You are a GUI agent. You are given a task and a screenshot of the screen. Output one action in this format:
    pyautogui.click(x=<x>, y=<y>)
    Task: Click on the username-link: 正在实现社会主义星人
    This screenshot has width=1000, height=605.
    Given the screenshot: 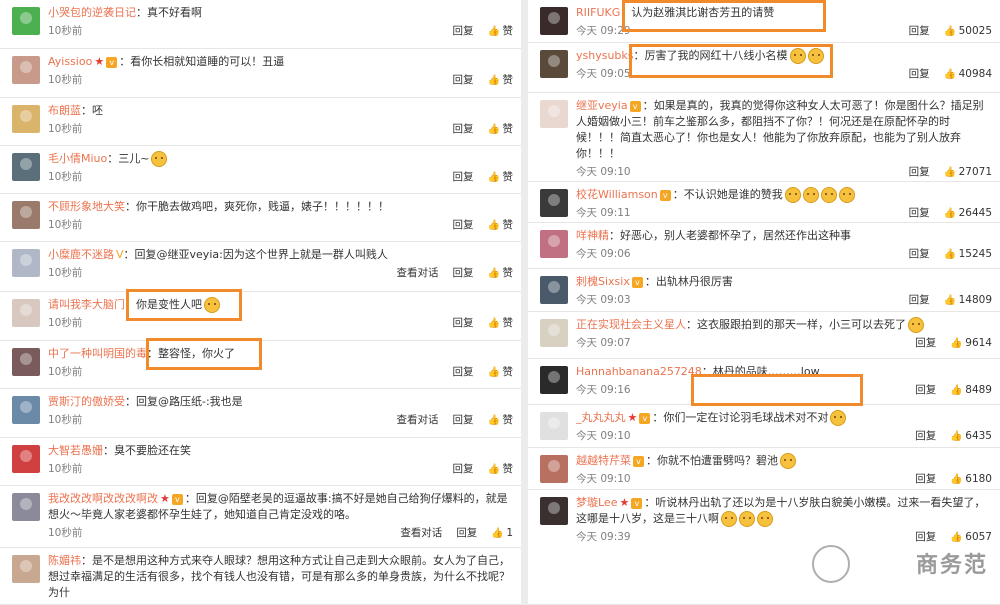 What is the action you would take?
    pyautogui.click(x=631, y=324)
    